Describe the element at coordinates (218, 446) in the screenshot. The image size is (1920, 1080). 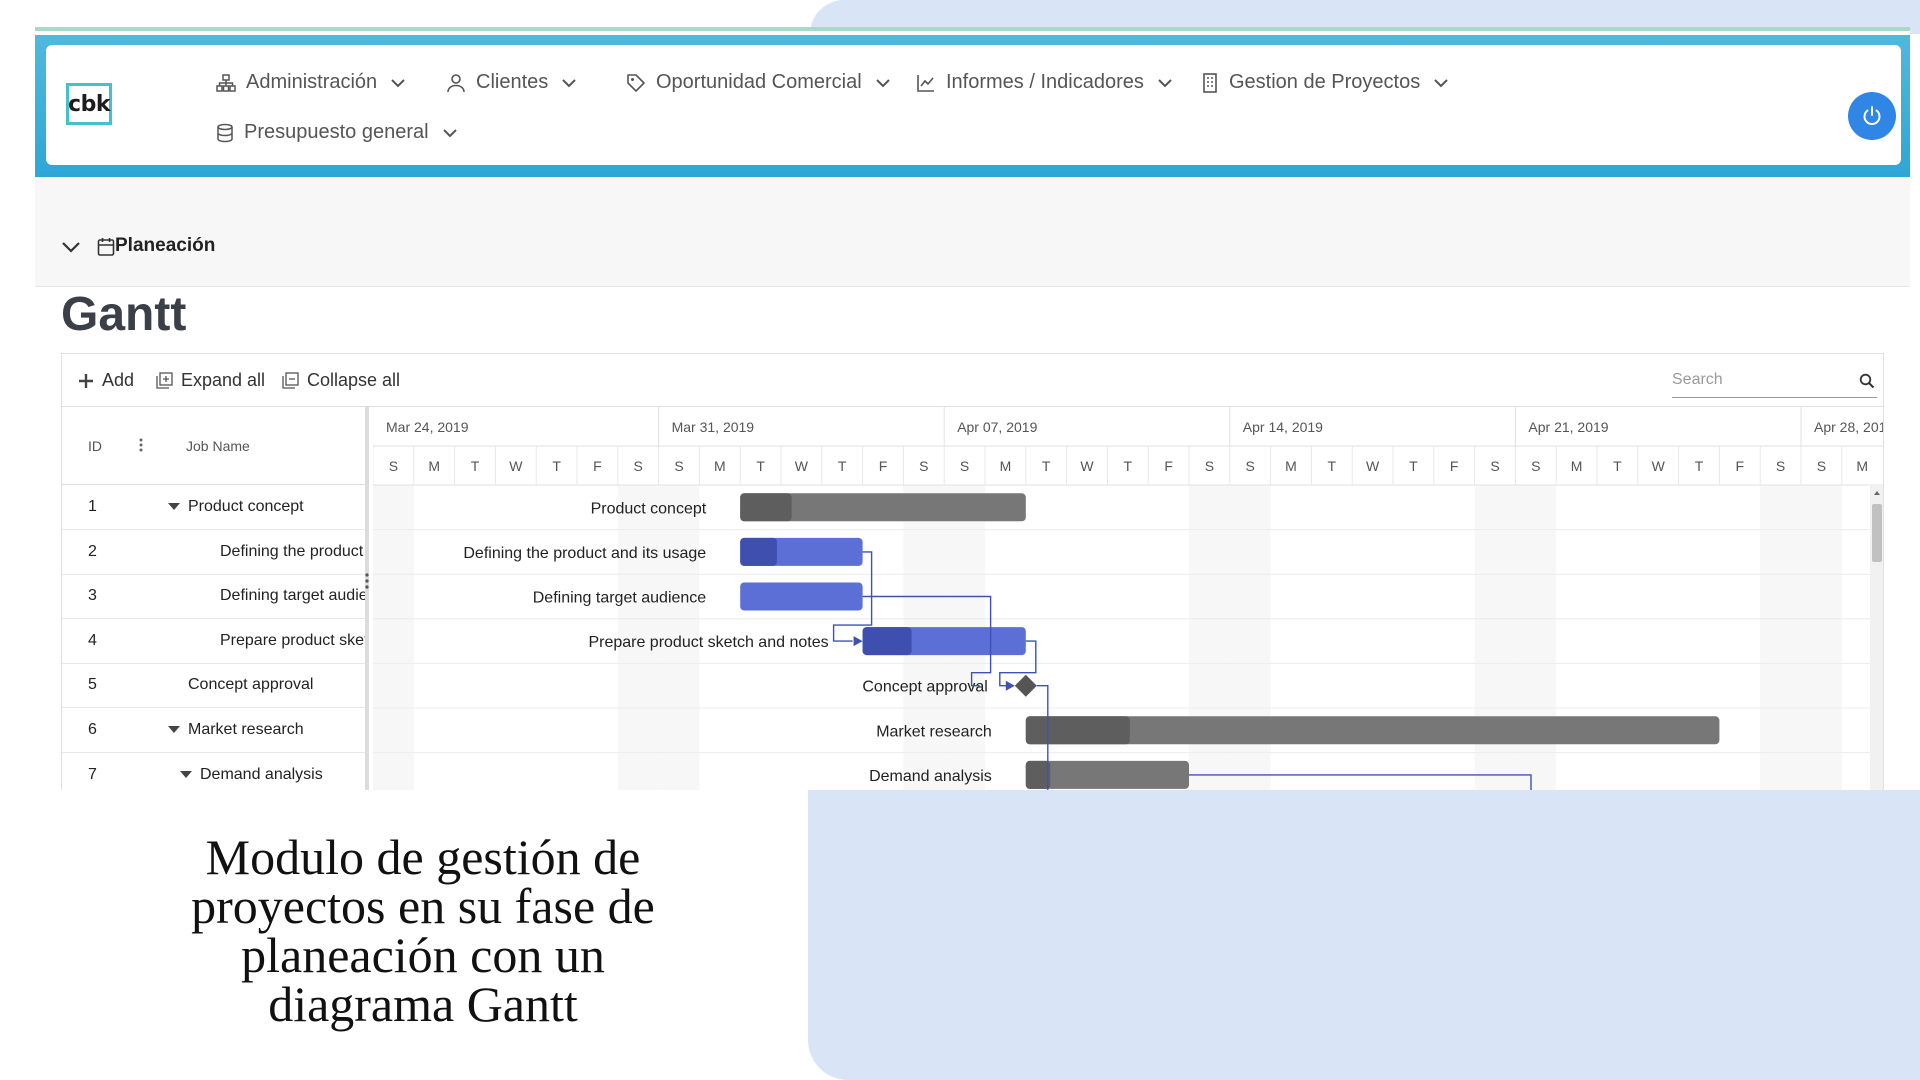
I see `column-header-job-name: Job Name` at that location.